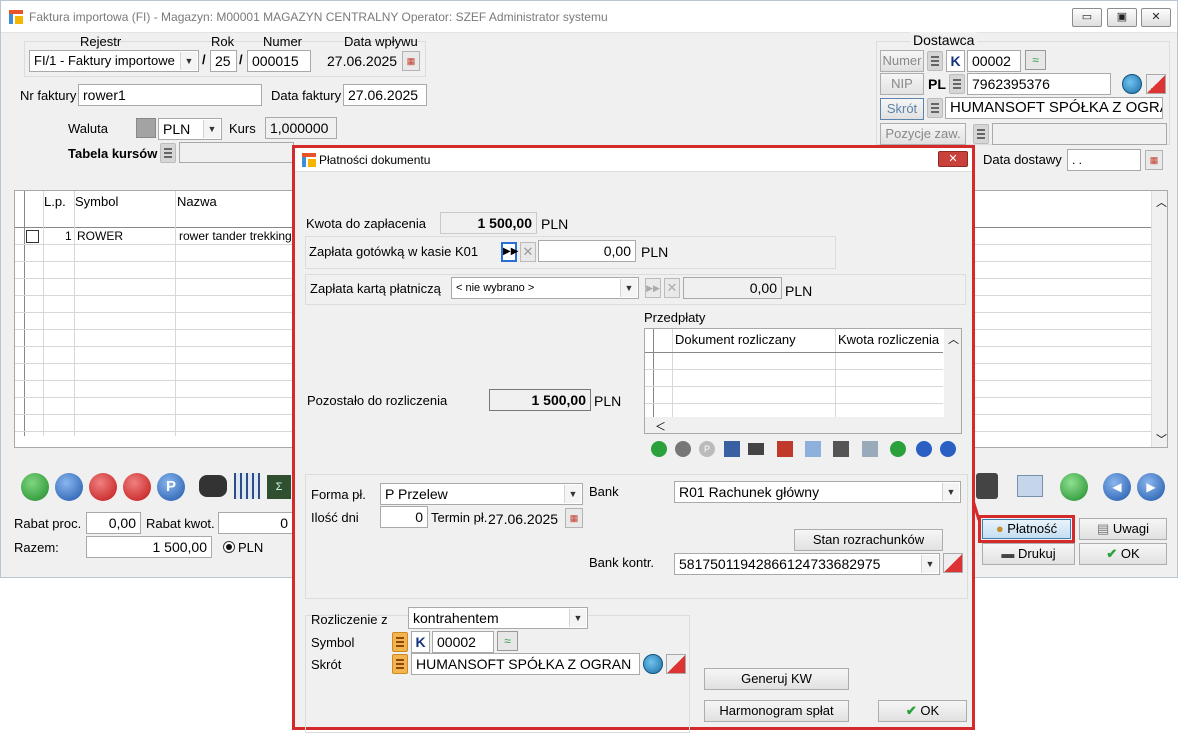  Describe the element at coordinates (1028, 554) in the screenshot. I see `drukuj-button: ▬ Drukuj` at that location.